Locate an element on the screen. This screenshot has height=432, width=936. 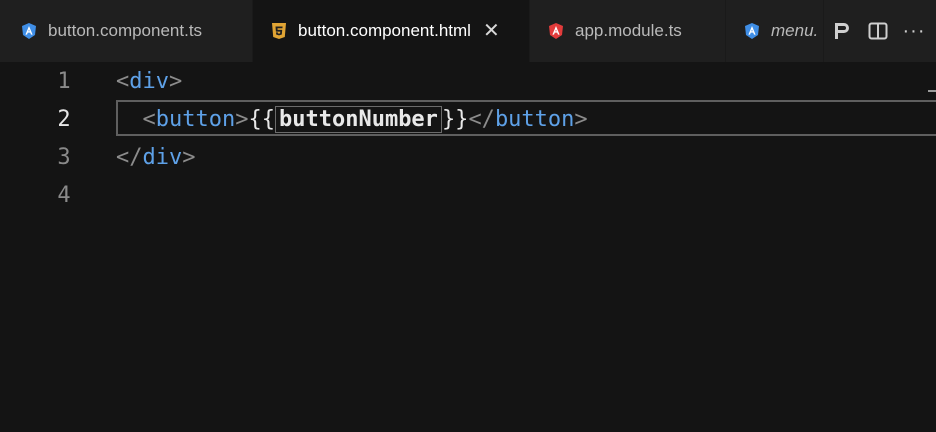
editor-actions: ··· is located at coordinates (880, 31).